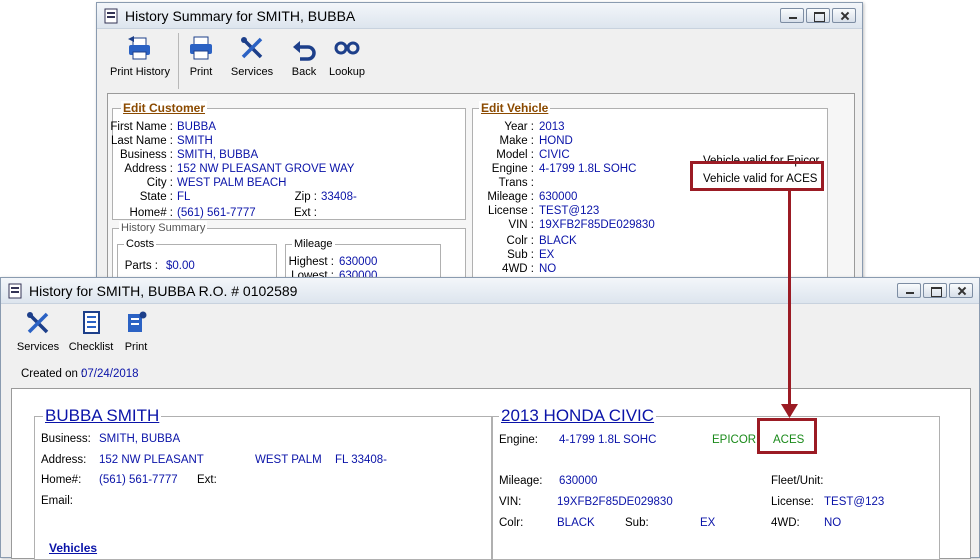  I want to click on city-value: WEST PALM BEACH, so click(232, 183).